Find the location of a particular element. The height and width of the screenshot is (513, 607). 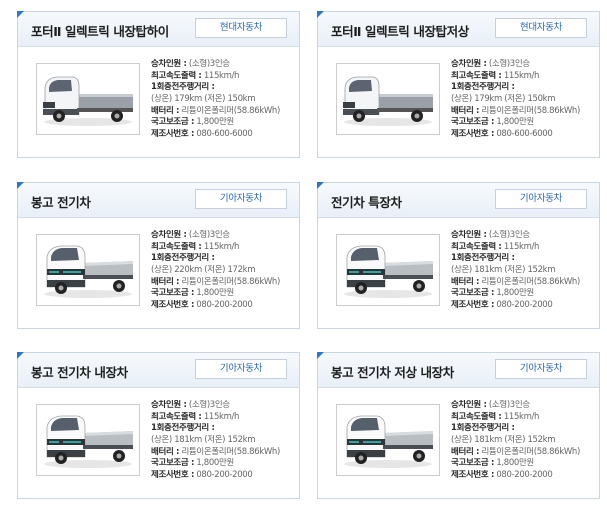

card-header: 봉고 전기차 저상 내장차 기아자동차 is located at coordinates (458, 370).